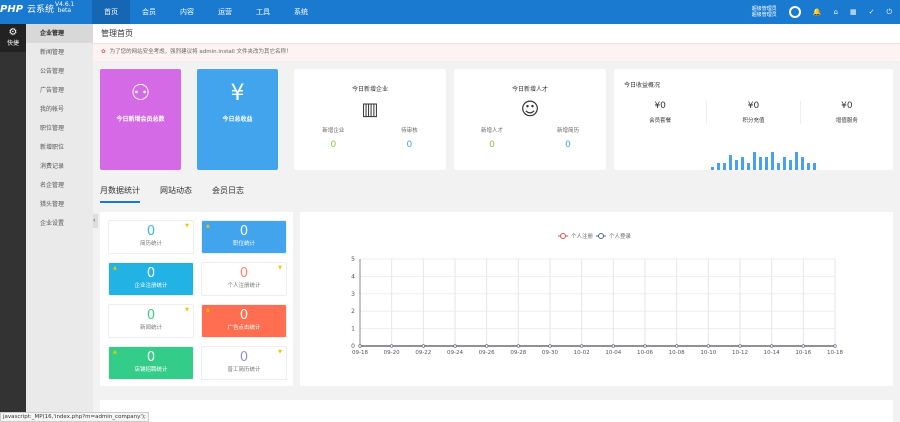  What do you see at coordinates (263, 12) in the screenshot?
I see `nav-tools: 工具` at bounding box center [263, 12].